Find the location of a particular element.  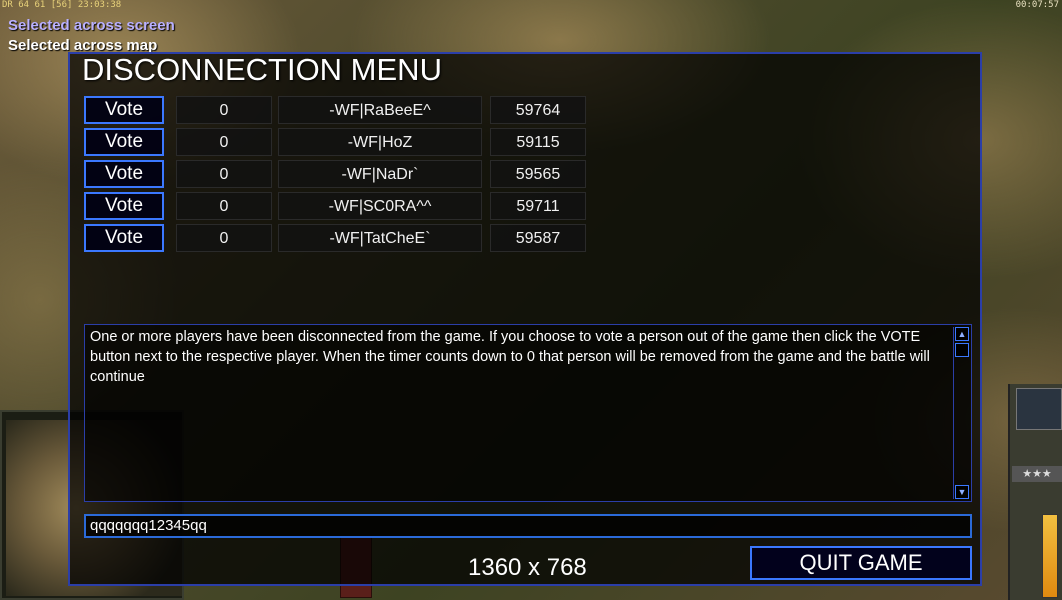

selection-message-screen: Selected across screen is located at coordinates (91, 25).